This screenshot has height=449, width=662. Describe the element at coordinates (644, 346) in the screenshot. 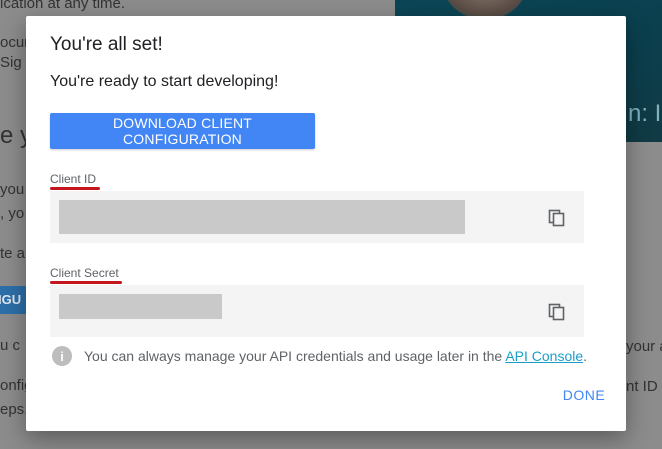

I see `bg-text-line: your a` at that location.